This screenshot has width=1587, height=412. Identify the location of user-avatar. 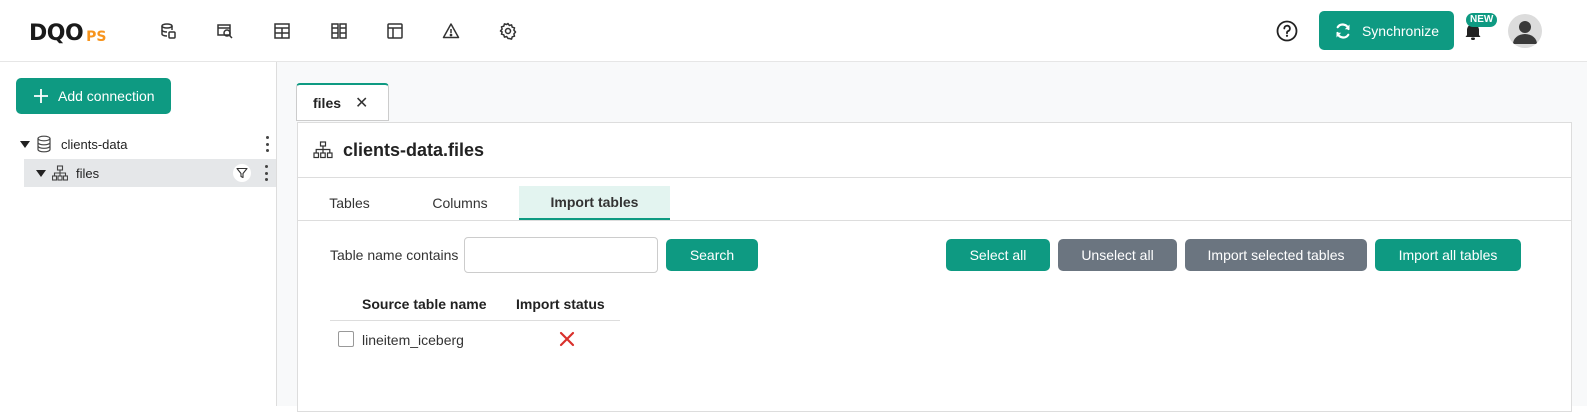
(1525, 31).